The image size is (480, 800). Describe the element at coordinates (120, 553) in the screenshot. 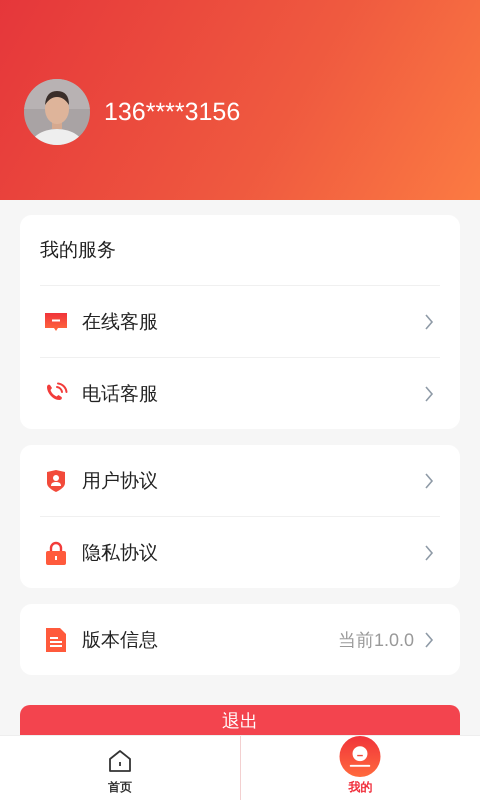

I see `menu-label: 隐私协议` at that location.